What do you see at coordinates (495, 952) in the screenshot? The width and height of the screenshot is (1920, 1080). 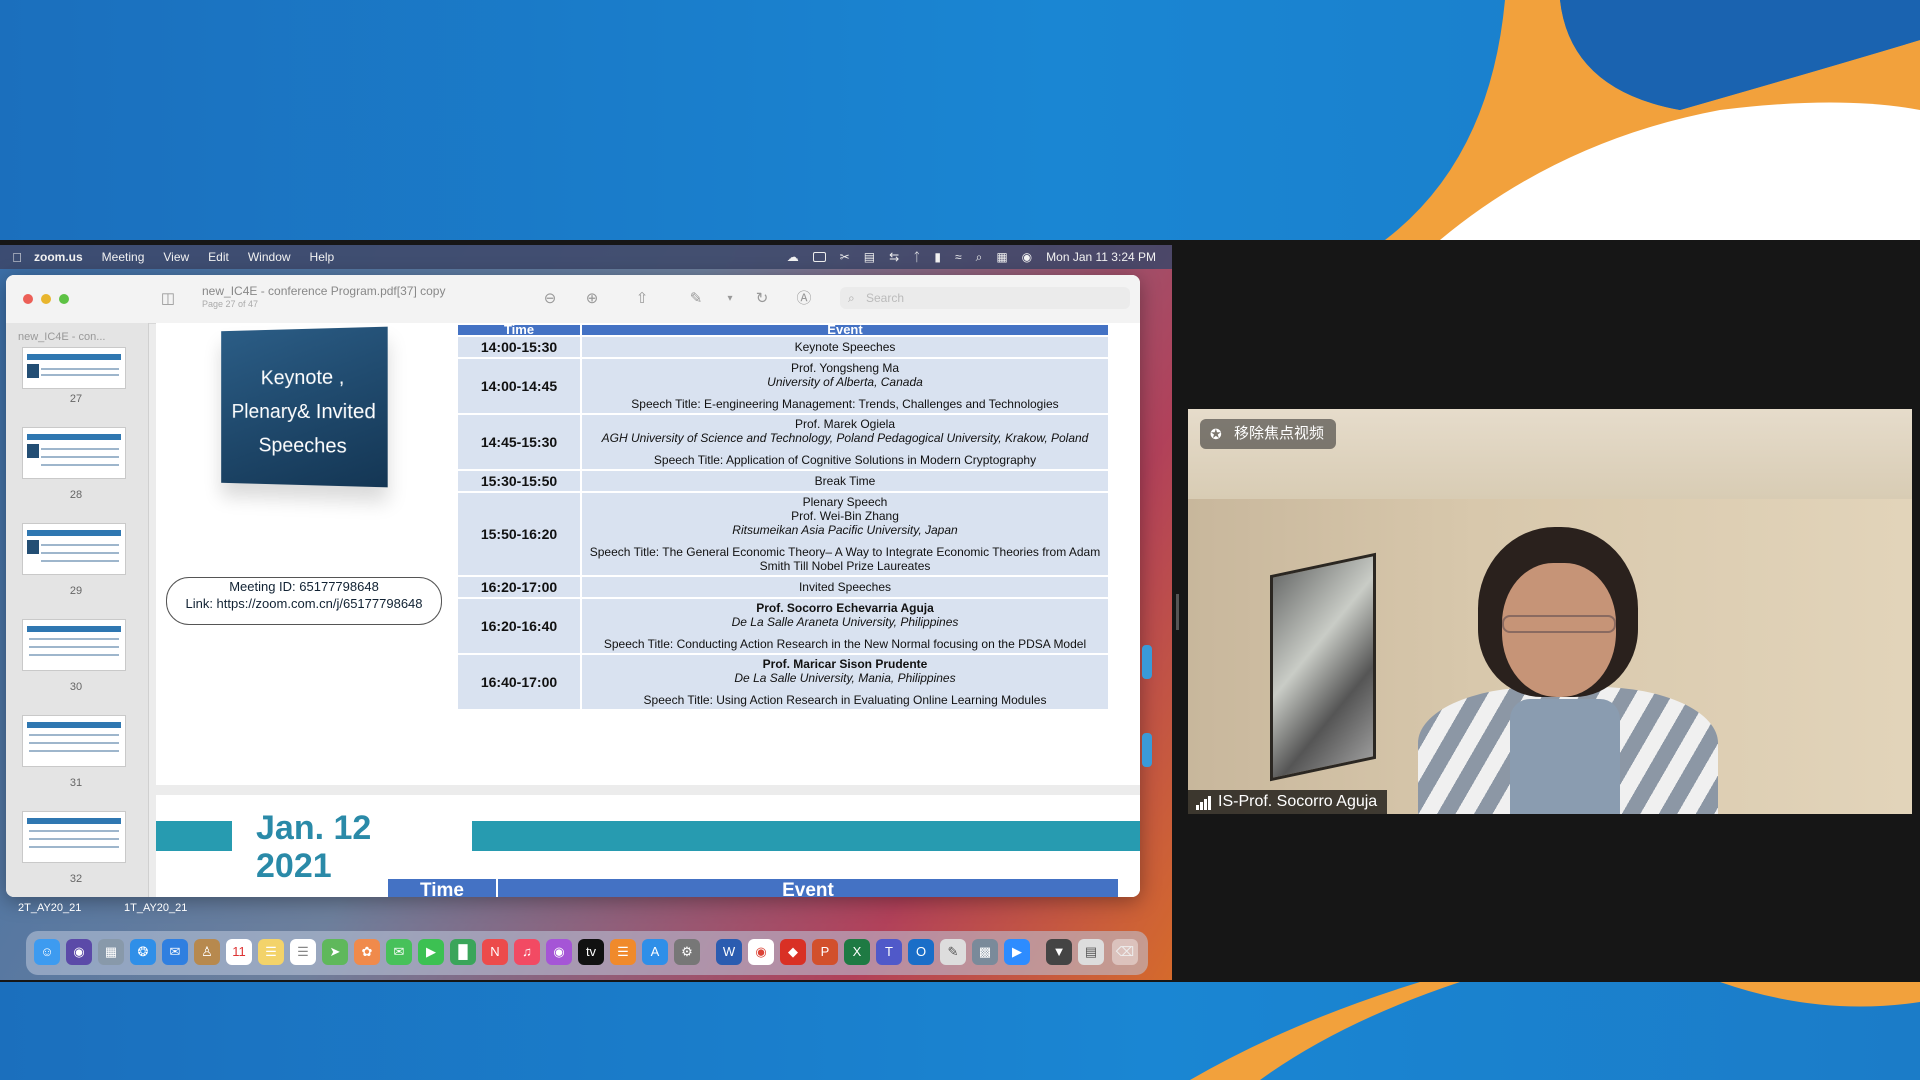 I see `news-icon: N` at bounding box center [495, 952].